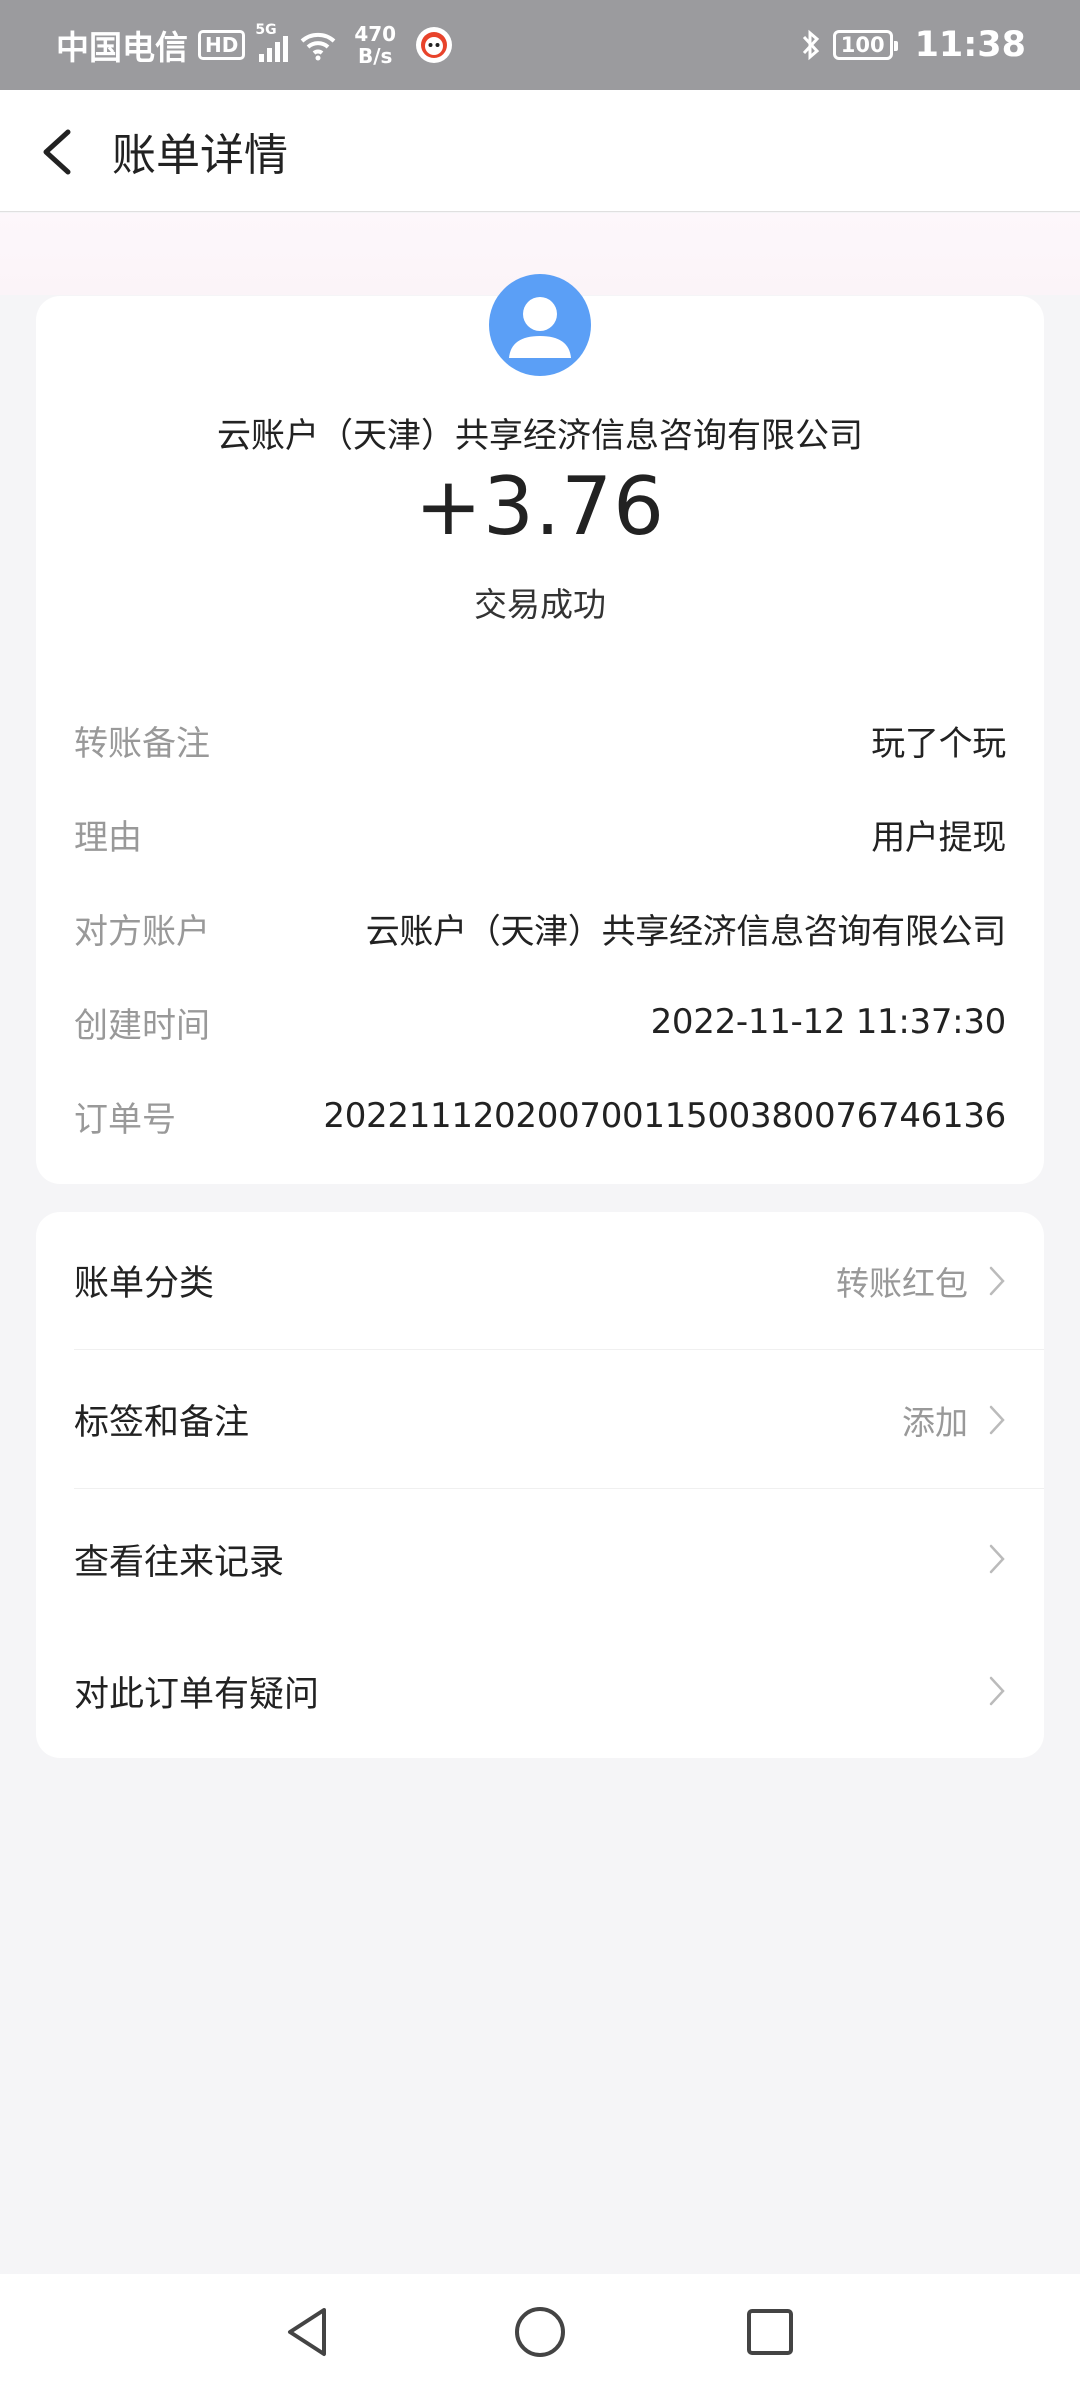  Describe the element at coordinates (828, 1022) in the screenshot. I see `detail-value: 2022-11-12 11:37:30` at that location.